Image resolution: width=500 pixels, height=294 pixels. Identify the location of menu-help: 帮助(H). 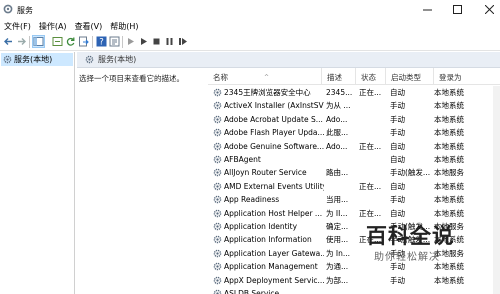
(124, 26).